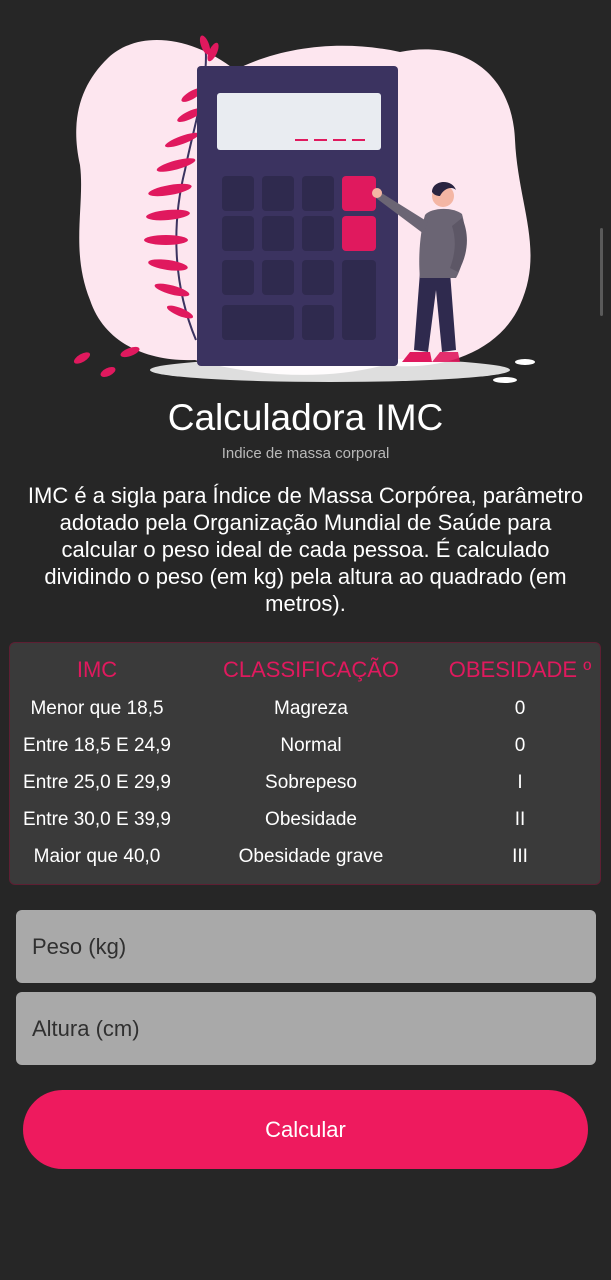 This screenshot has width=611, height=1280. What do you see at coordinates (97, 856) in the screenshot?
I see `table-cell-imc: Maior que 40,0` at bounding box center [97, 856].